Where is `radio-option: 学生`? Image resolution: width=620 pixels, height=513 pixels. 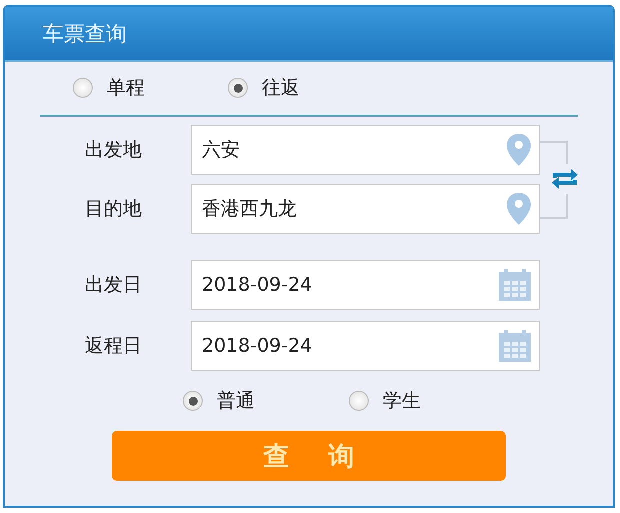
radio-option: 学生 is located at coordinates (432, 401).